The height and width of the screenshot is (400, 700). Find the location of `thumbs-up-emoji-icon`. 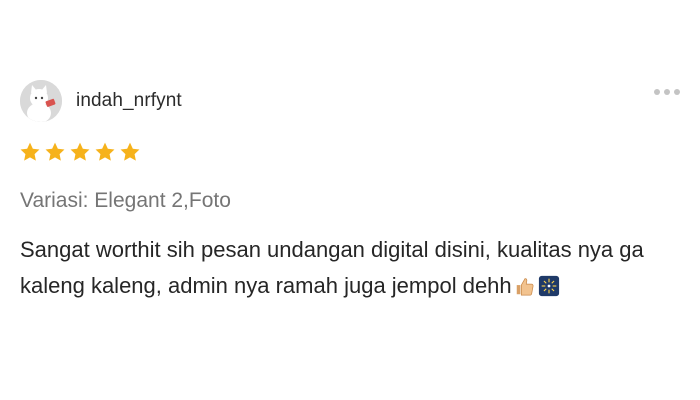

thumbs-up-emoji-icon is located at coordinates (525, 287).